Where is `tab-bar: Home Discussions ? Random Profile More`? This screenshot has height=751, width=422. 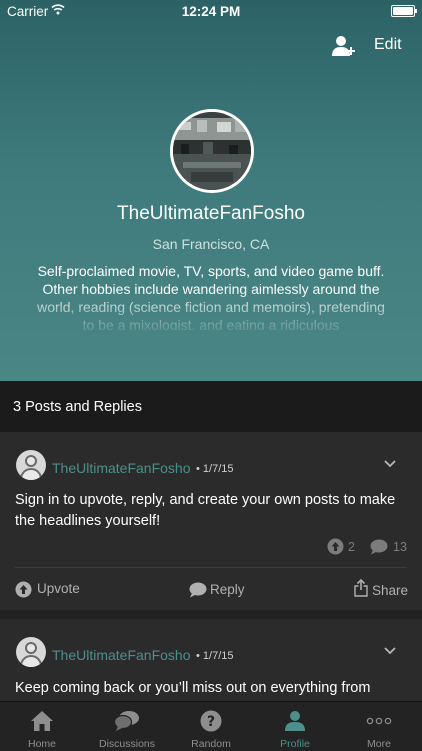
tab-bar: Home Discussions ? Random Profile More is located at coordinates (211, 726).